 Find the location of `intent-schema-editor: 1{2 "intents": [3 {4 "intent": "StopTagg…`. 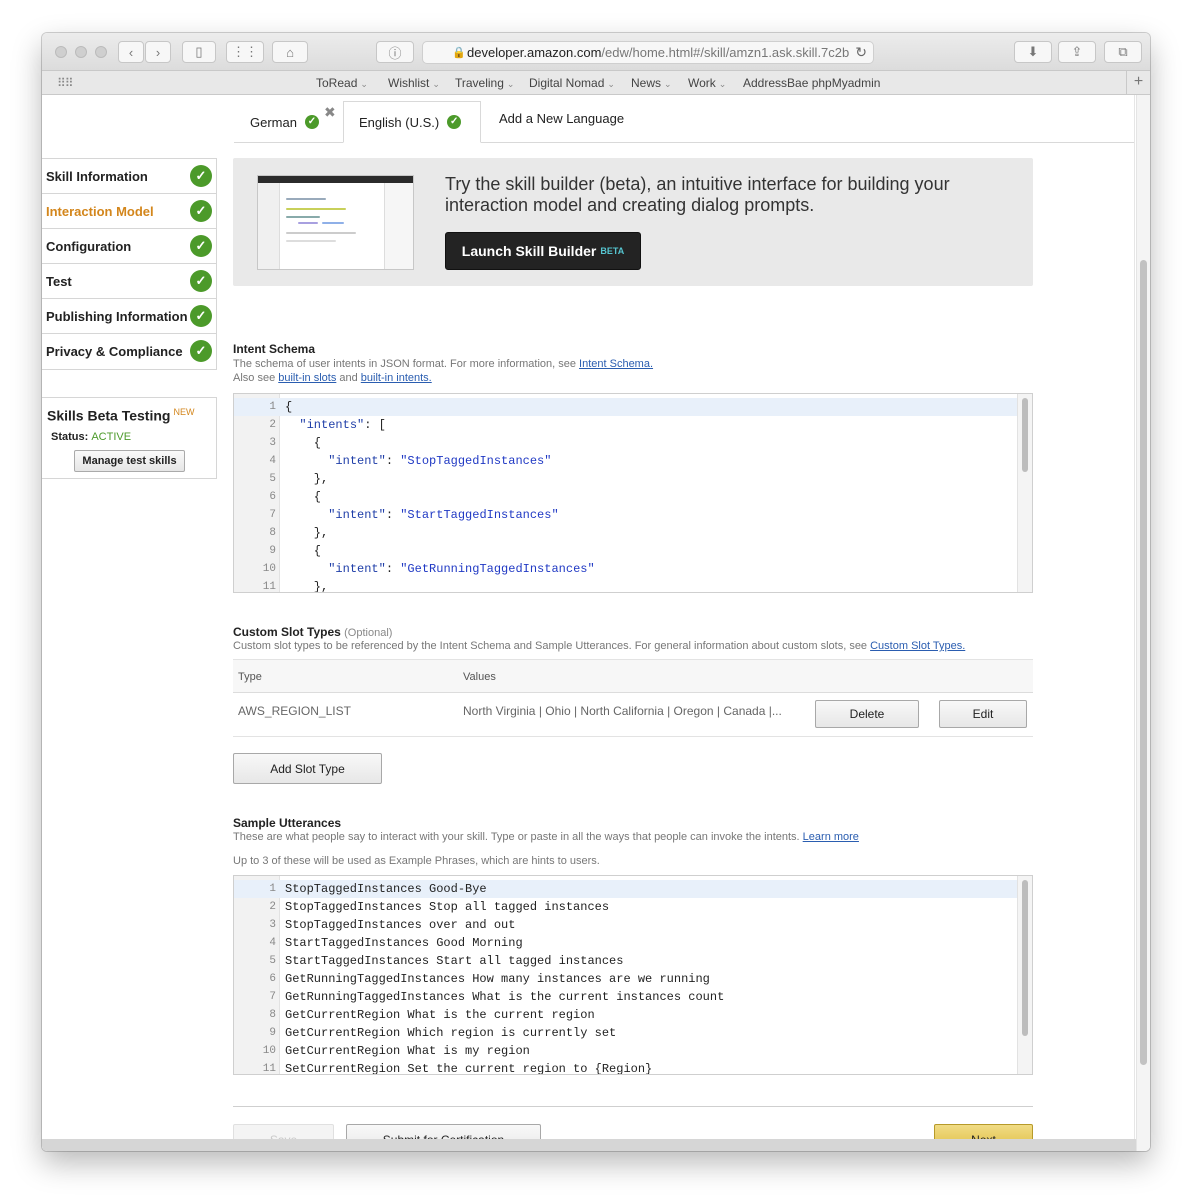

intent-schema-editor: 1{2 "intents": [3 {4 "intent": "StopTagg… is located at coordinates (633, 493).